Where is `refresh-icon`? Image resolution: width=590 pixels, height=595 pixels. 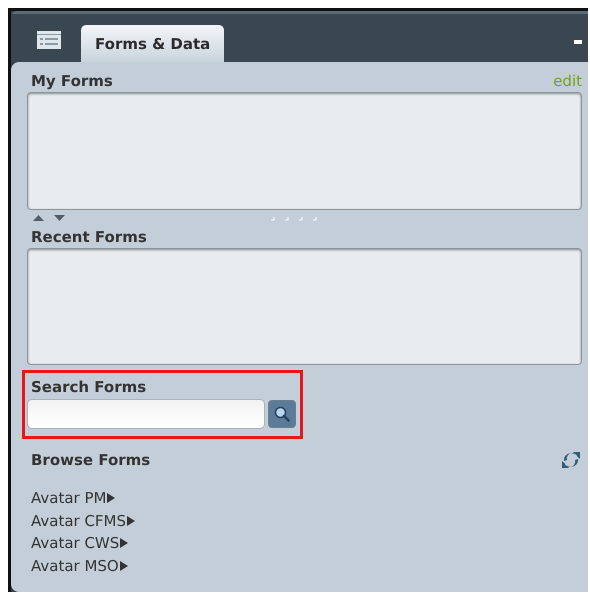
refresh-icon is located at coordinates (571, 460).